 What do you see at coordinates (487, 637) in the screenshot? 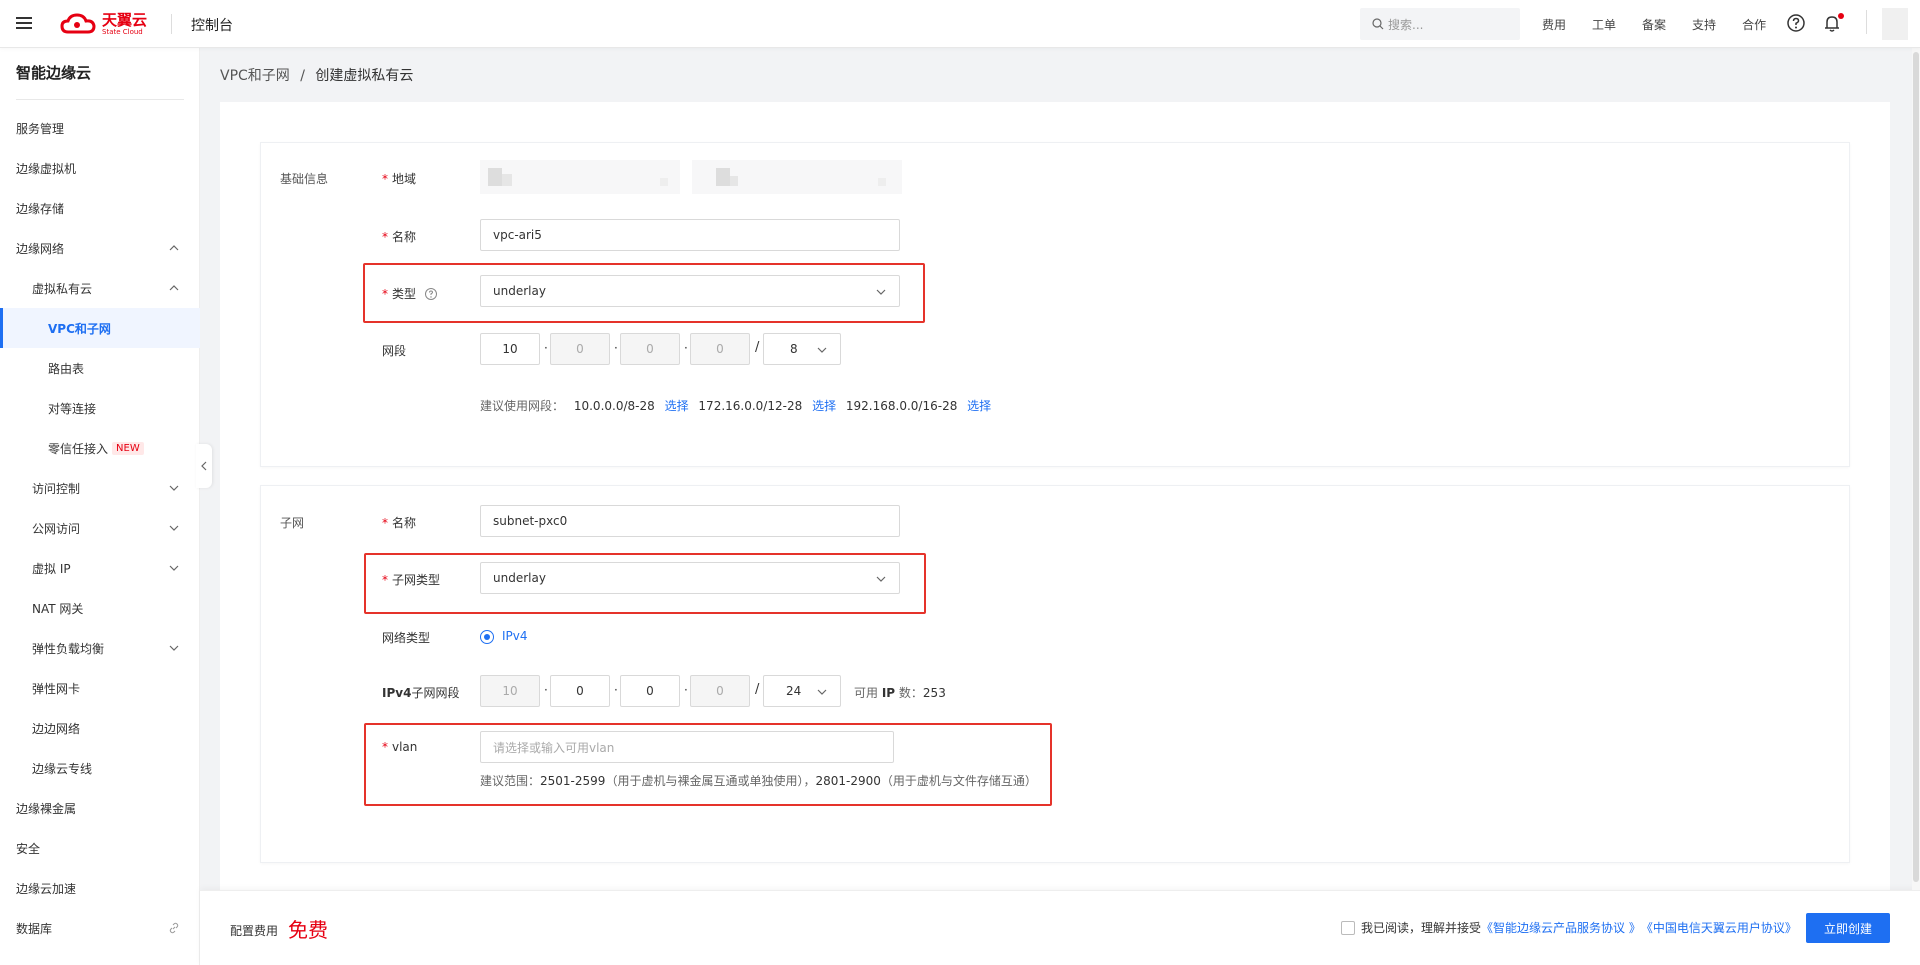
I see `ipv4-radio` at bounding box center [487, 637].